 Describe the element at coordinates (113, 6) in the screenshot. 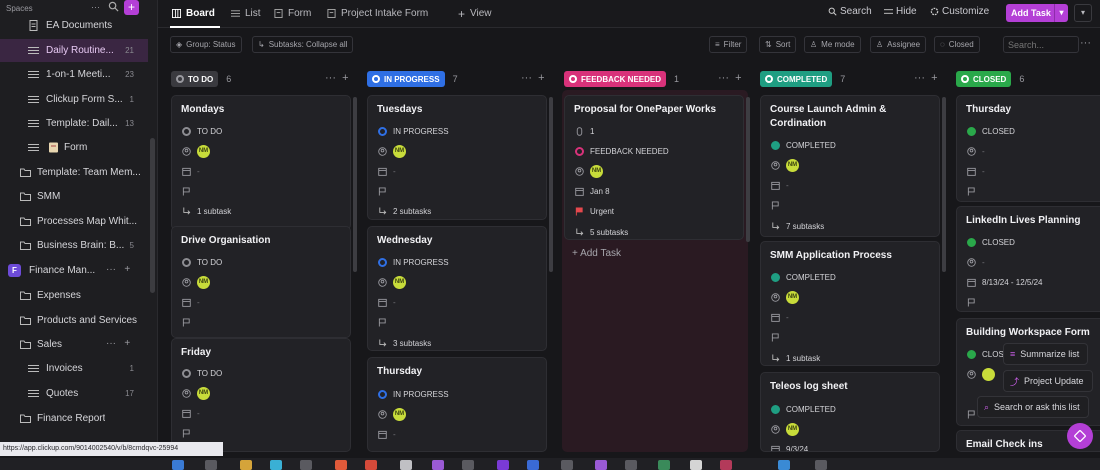

I see `search-icon` at that location.